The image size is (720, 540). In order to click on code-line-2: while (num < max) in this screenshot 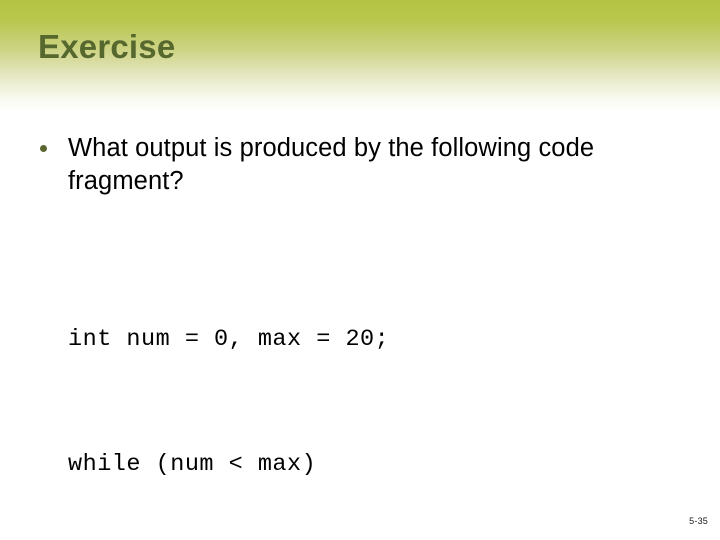, I will do `click(192, 465)`.